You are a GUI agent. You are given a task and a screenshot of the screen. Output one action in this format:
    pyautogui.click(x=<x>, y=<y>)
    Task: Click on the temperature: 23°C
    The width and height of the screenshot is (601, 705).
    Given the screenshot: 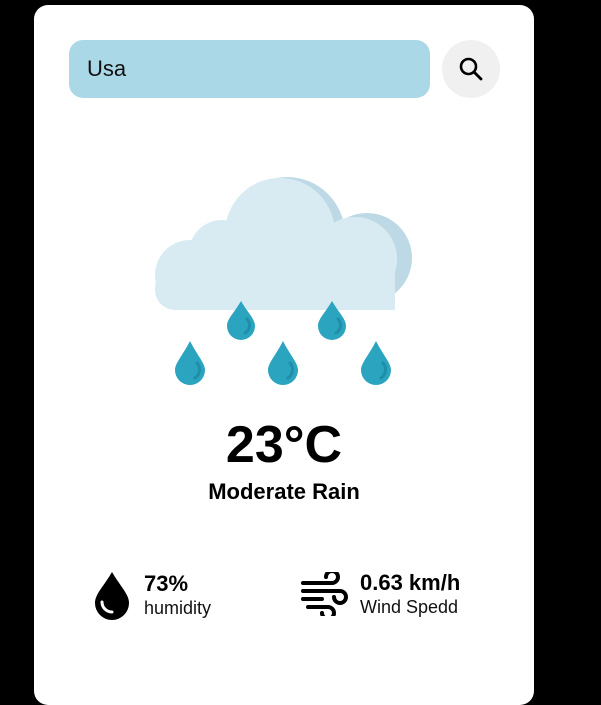 What is the action you would take?
    pyautogui.click(x=284, y=445)
    